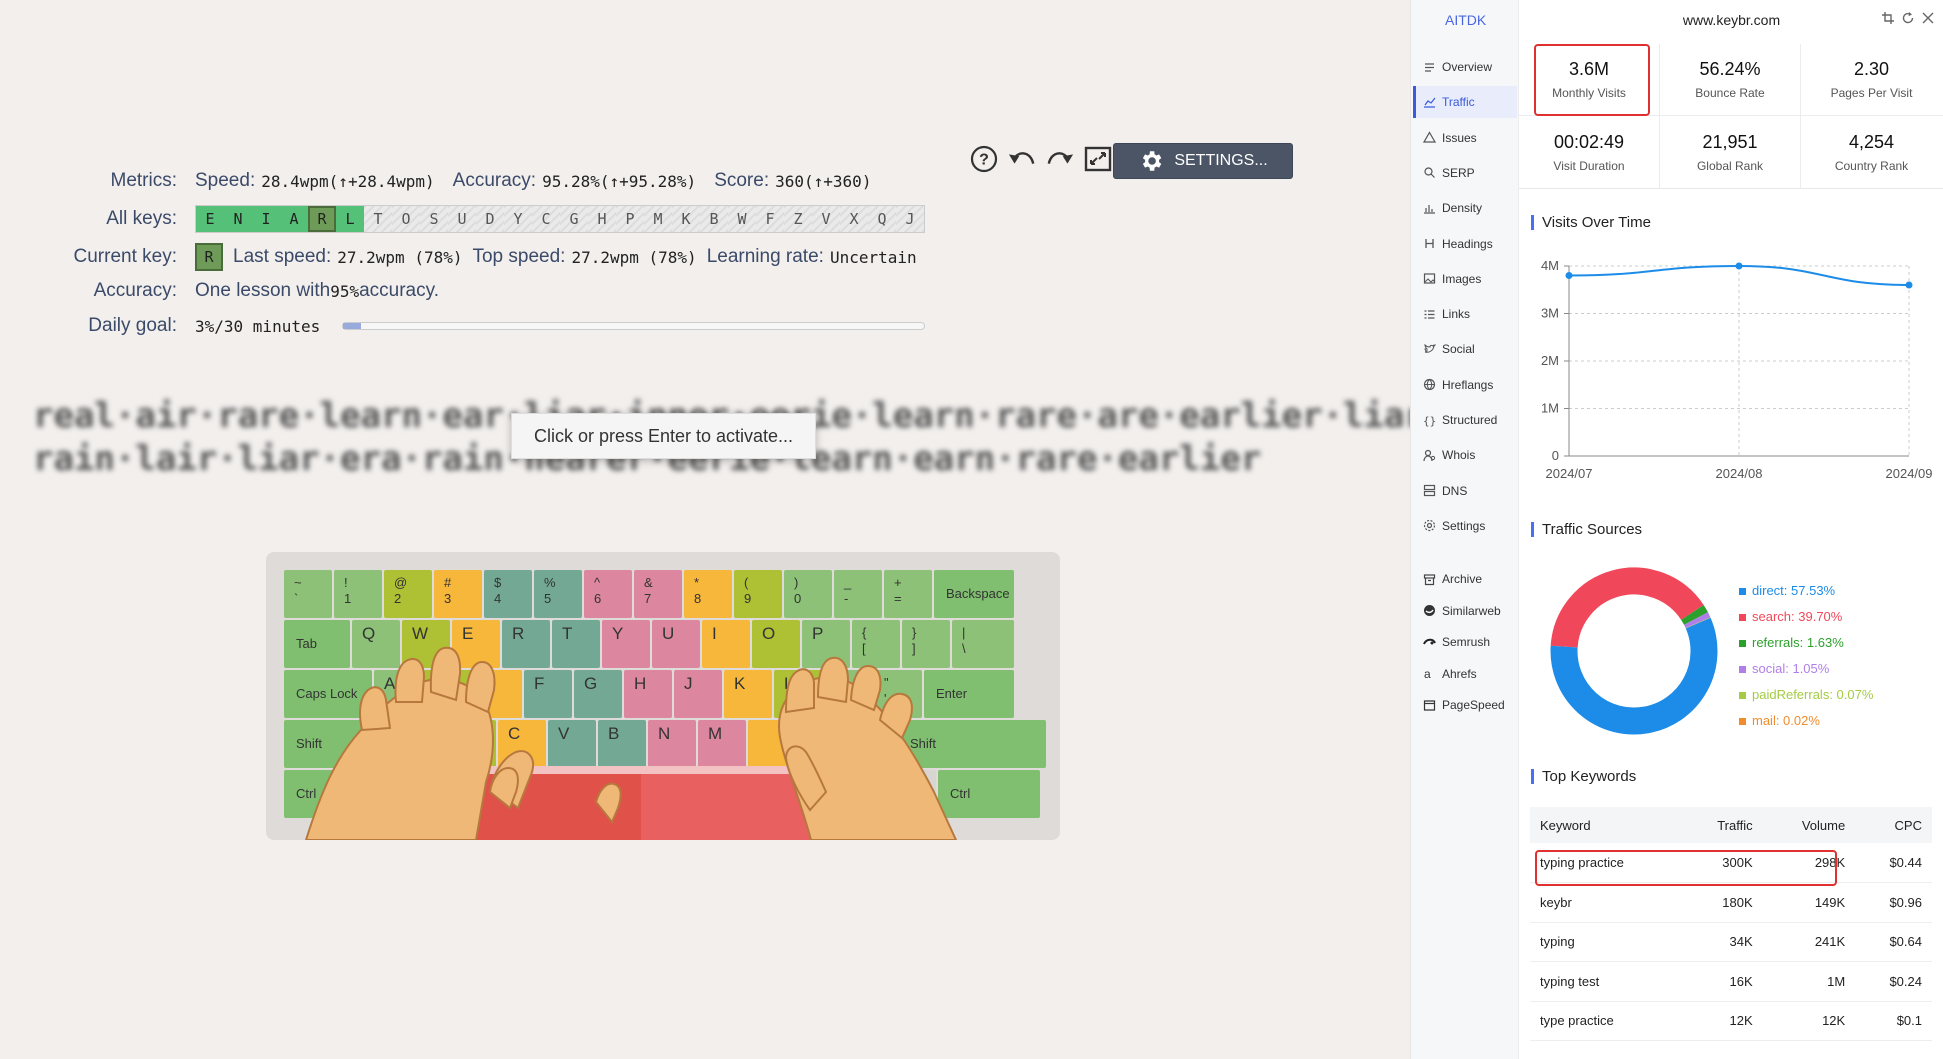 The image size is (1943, 1059). What do you see at coordinates (1731, 20) in the screenshot?
I see `aitdk-domain: www.keybr.com` at bounding box center [1731, 20].